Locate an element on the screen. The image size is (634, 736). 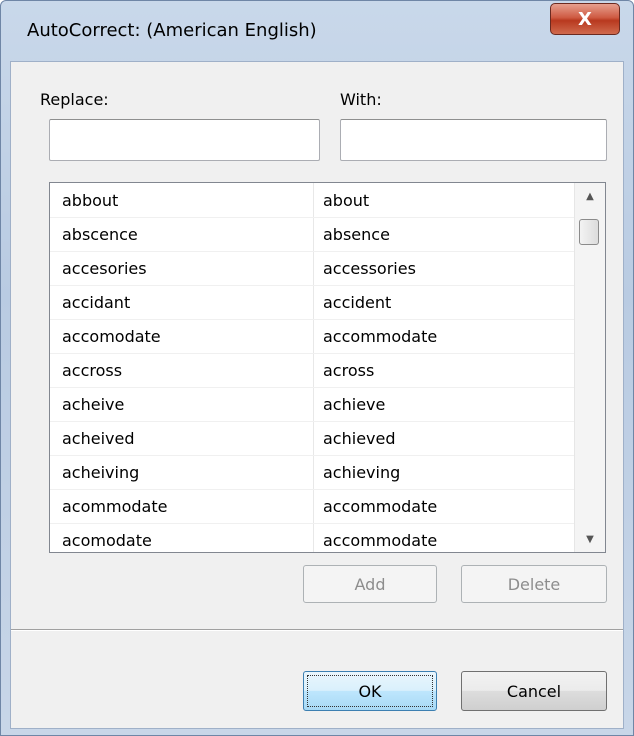
replace-cell: acheiving is located at coordinates (101, 472).